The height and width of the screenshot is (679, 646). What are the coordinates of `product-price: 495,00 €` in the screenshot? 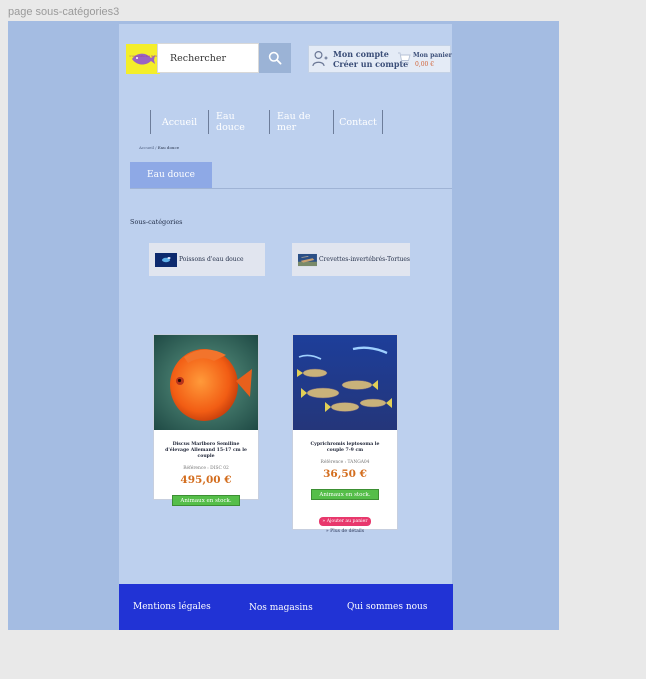 It's located at (206, 480).